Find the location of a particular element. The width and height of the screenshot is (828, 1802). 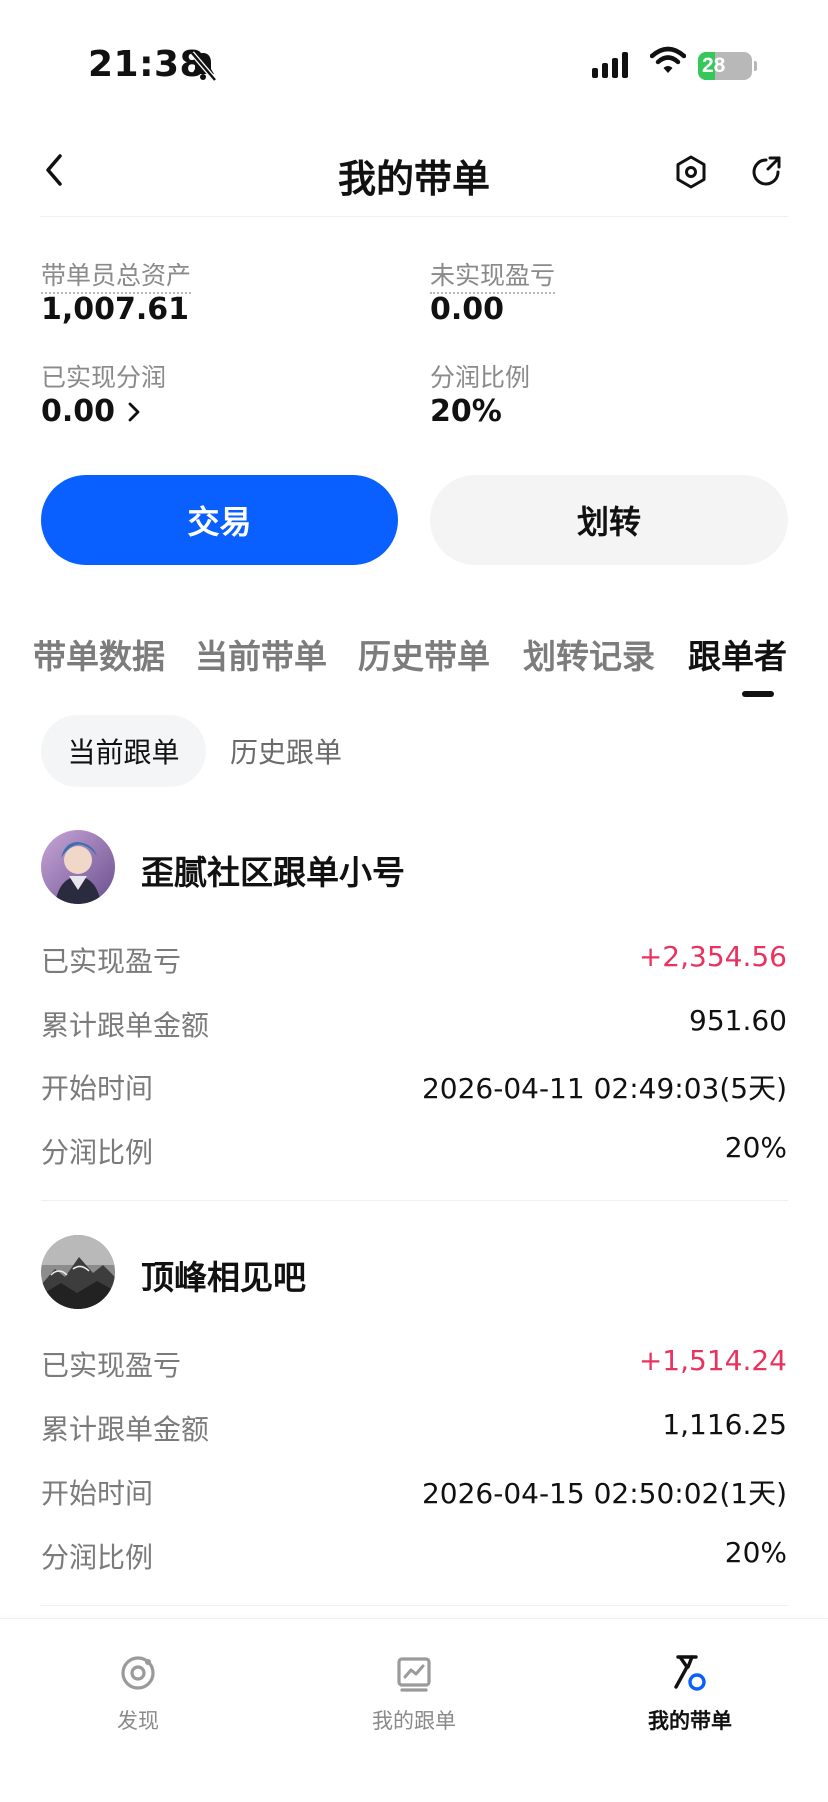

subtab-history-follow: 历史跟单 is located at coordinates (286, 751).